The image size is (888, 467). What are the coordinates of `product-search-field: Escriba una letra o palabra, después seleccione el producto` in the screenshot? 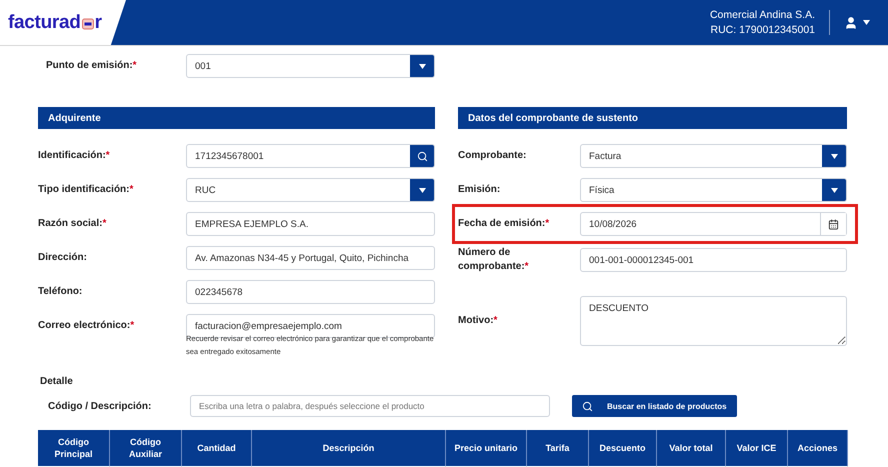 It's located at (370, 406).